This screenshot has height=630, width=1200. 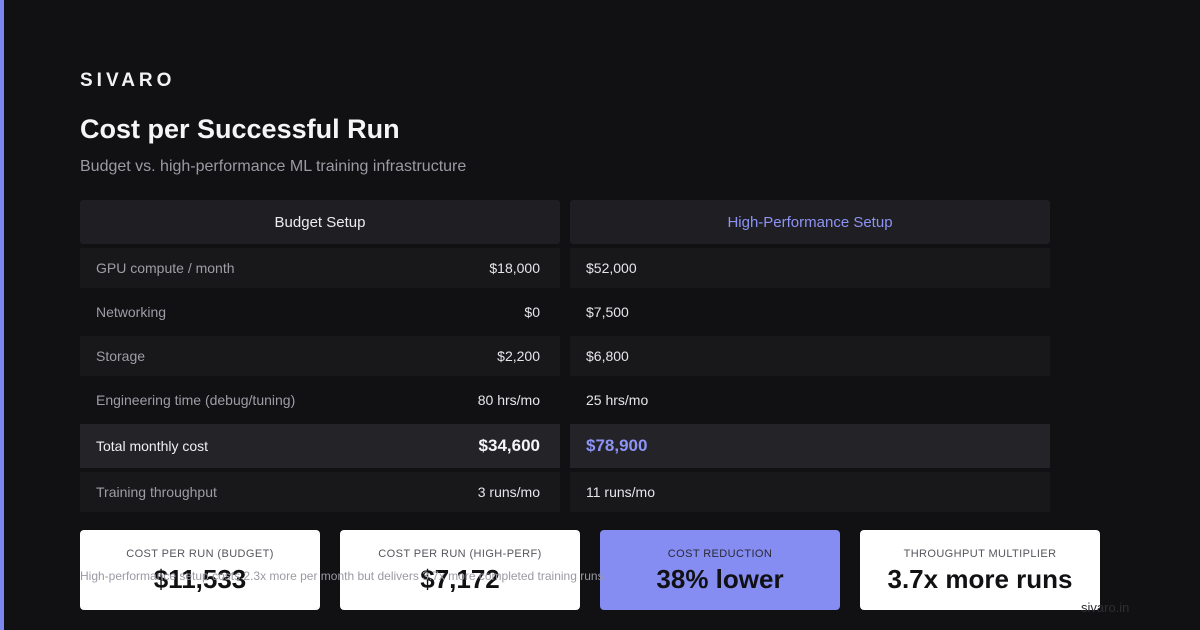 What do you see at coordinates (509, 445) in the screenshot?
I see `row-value: $34,600` at bounding box center [509, 445].